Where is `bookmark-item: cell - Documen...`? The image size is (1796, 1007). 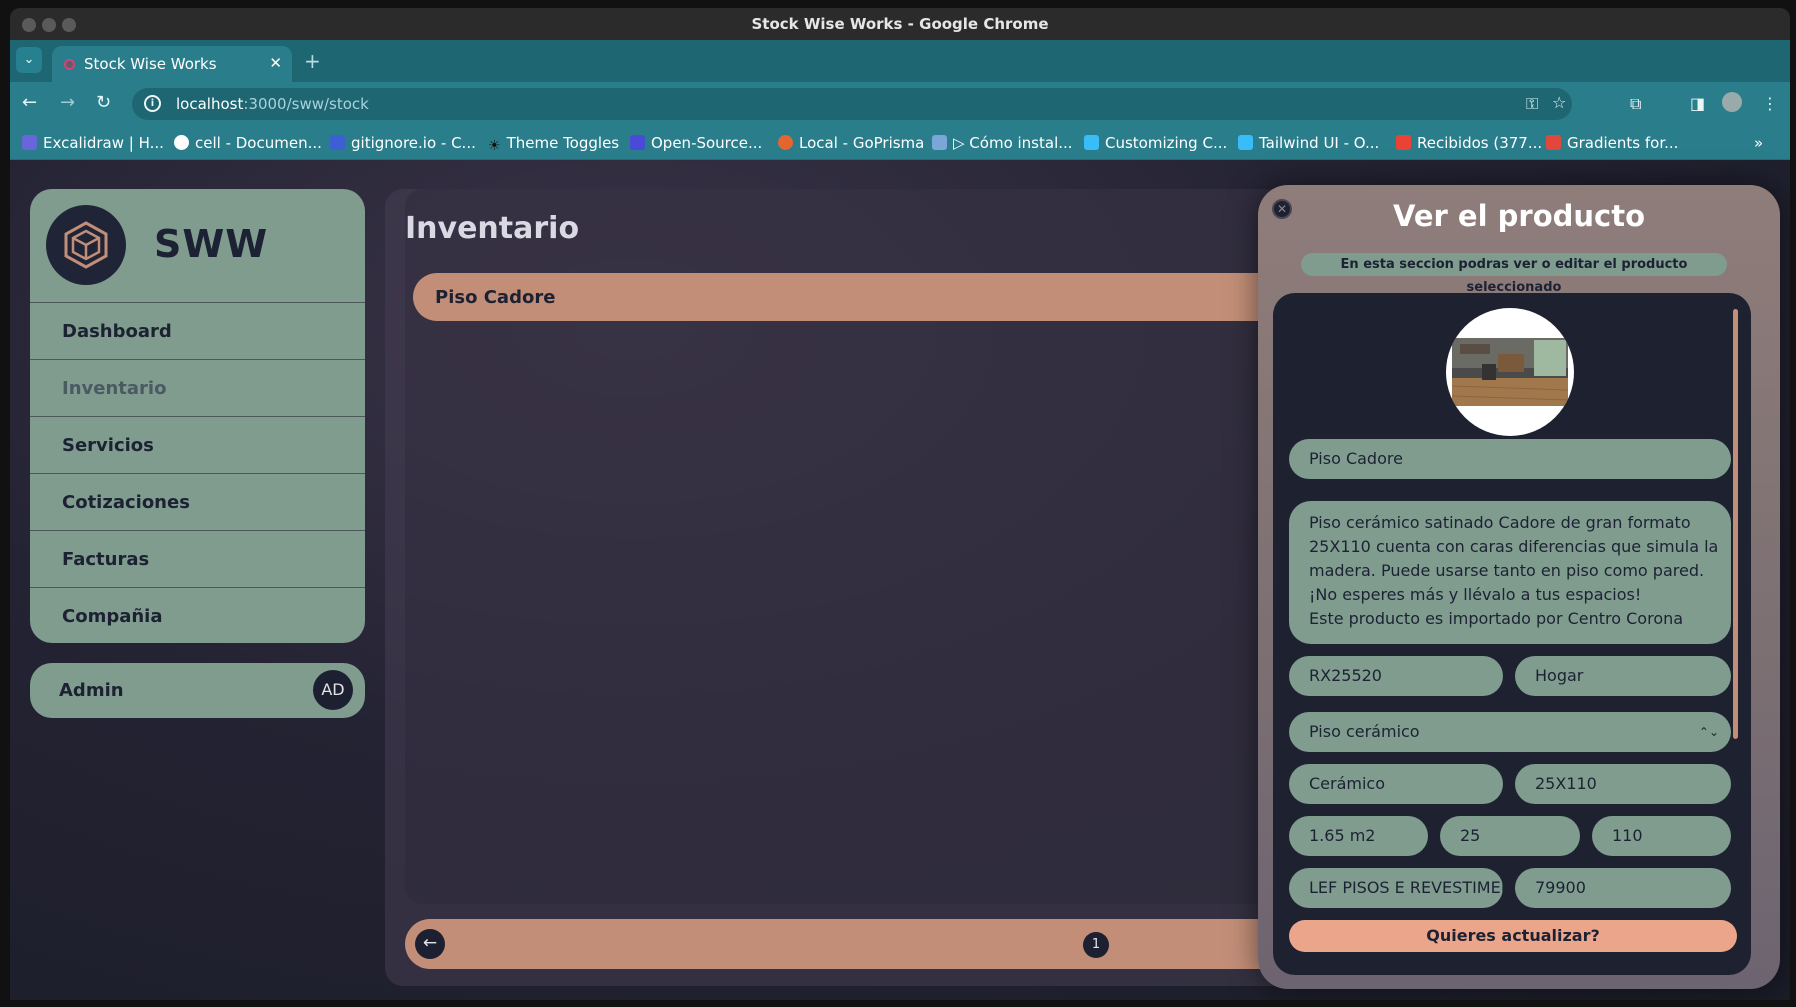 bookmark-item: cell - Documen... is located at coordinates (248, 143).